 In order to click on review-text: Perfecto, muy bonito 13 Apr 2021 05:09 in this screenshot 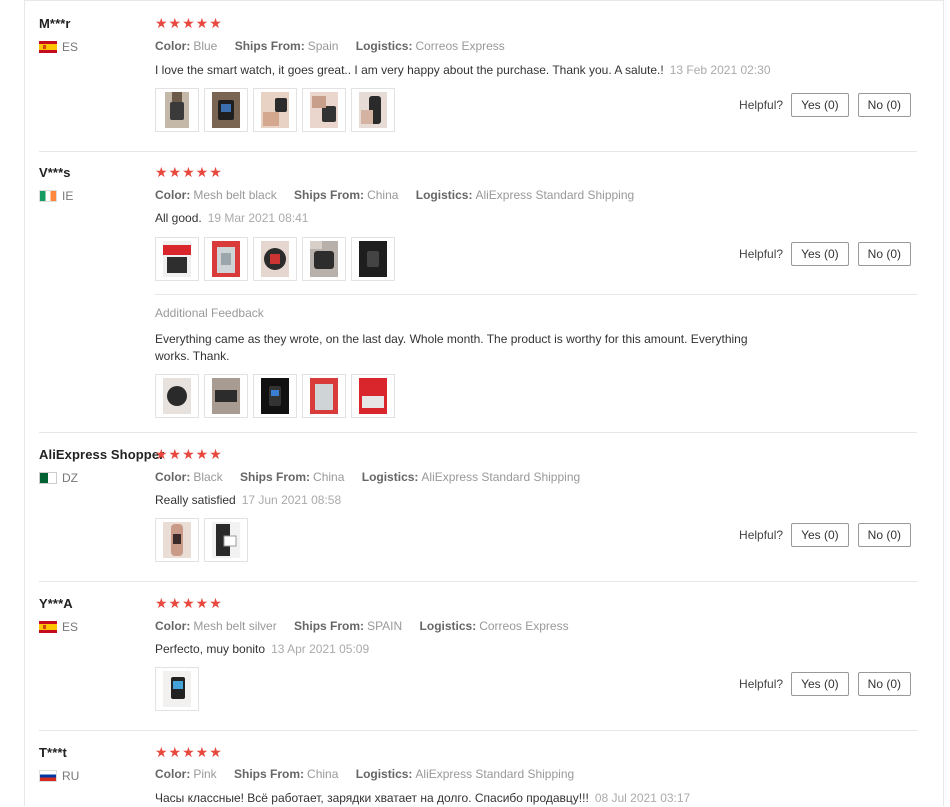, I will do `click(262, 649)`.